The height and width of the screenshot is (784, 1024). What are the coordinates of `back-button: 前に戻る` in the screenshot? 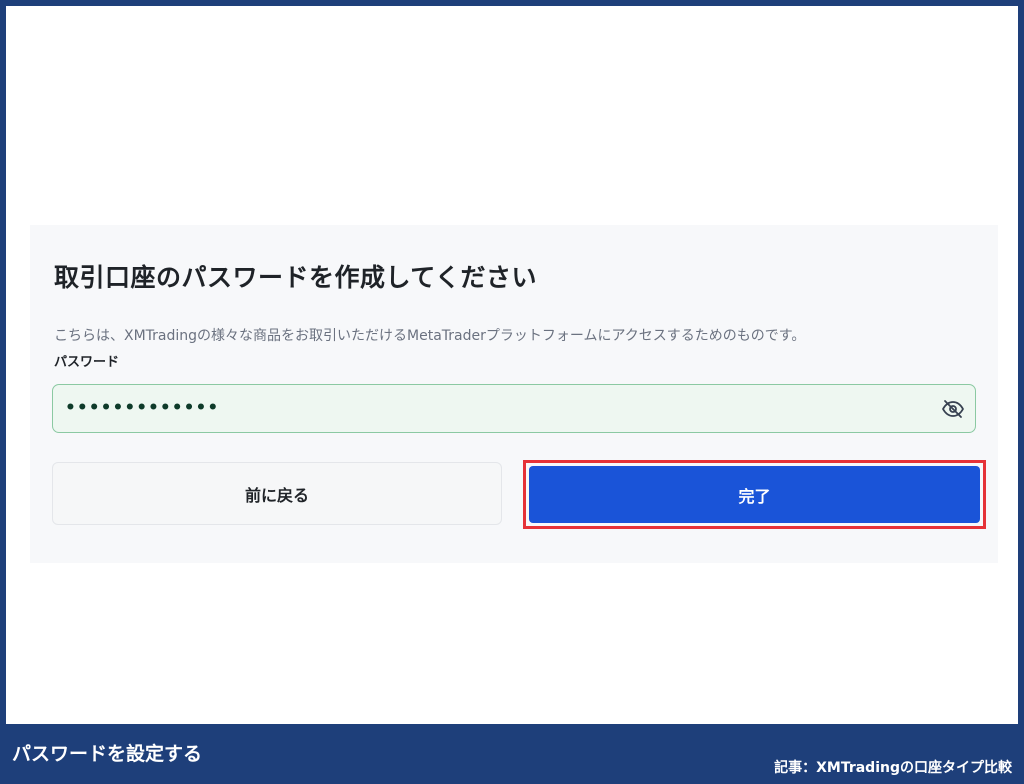 It's located at (277, 493).